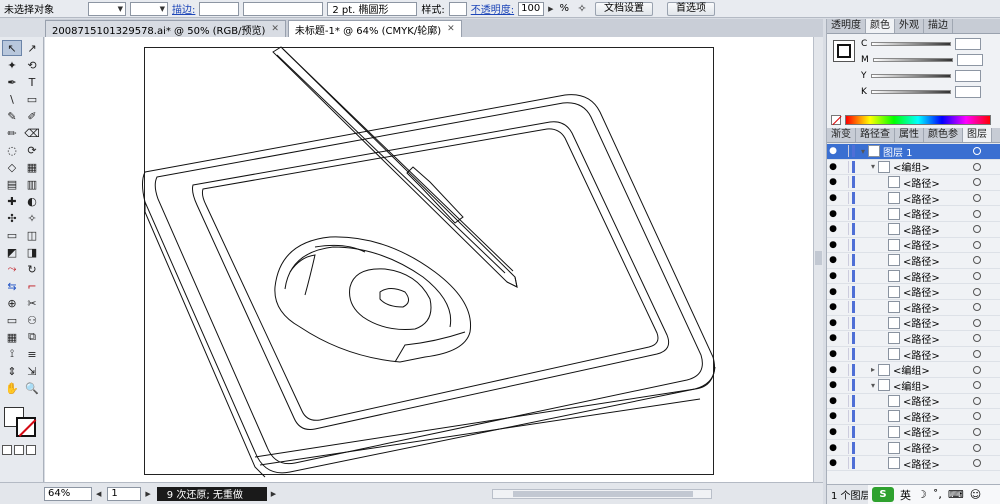 This screenshot has width=1000, height=504. Describe the element at coordinates (844, 51) in the screenshot. I see `stroke-swatch-panel` at that location.